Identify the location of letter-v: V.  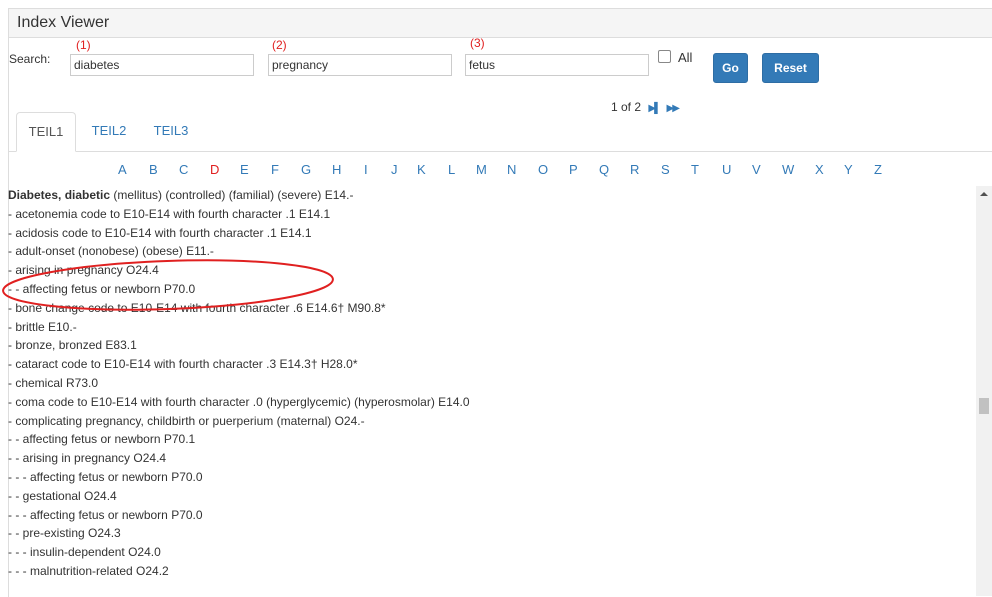
(756, 169).